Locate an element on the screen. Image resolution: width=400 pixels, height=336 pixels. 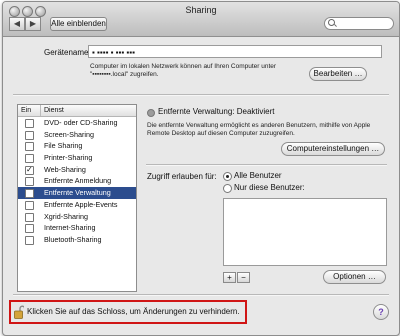
service-label: Internet-Sharing is located at coordinates (70, 228).